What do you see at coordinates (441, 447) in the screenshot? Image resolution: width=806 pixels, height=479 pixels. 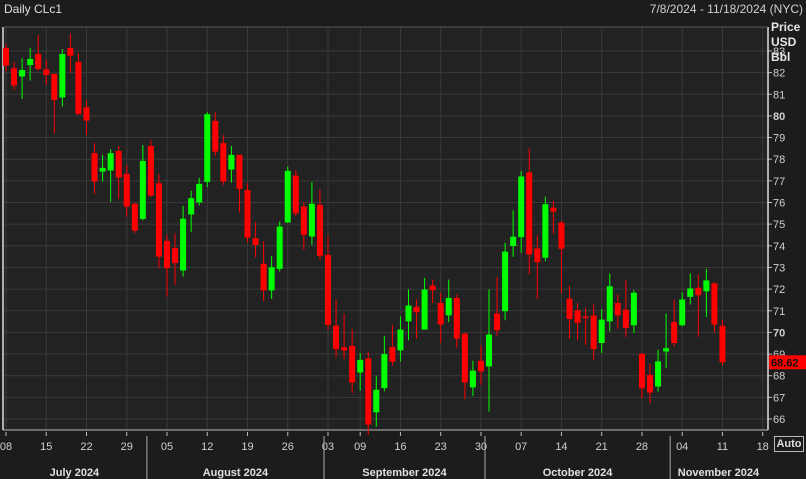 I see `x-tick-label: 23` at bounding box center [441, 447].